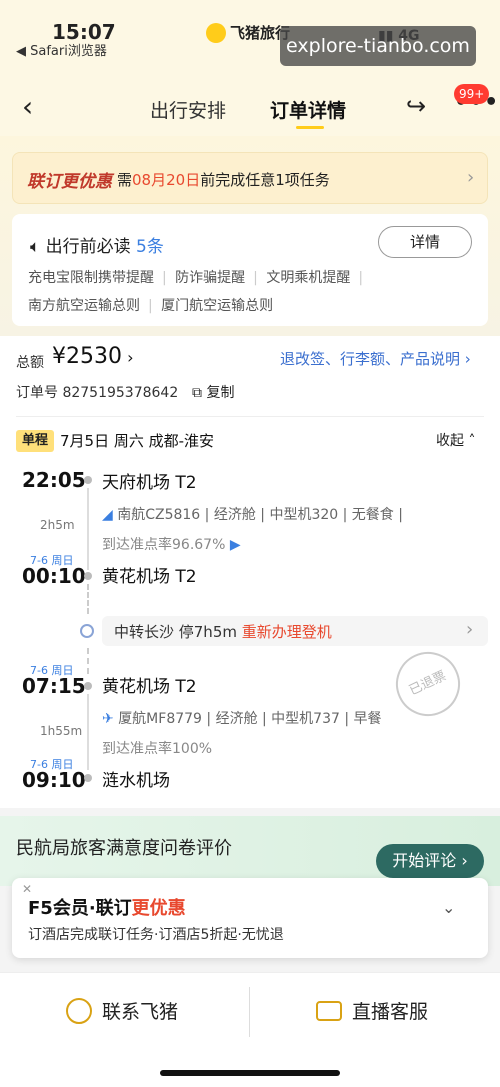 The width and height of the screenshot is (500, 1087). Describe the element at coordinates (61, 731) in the screenshot. I see `flight-duration: 1h55m` at that location.